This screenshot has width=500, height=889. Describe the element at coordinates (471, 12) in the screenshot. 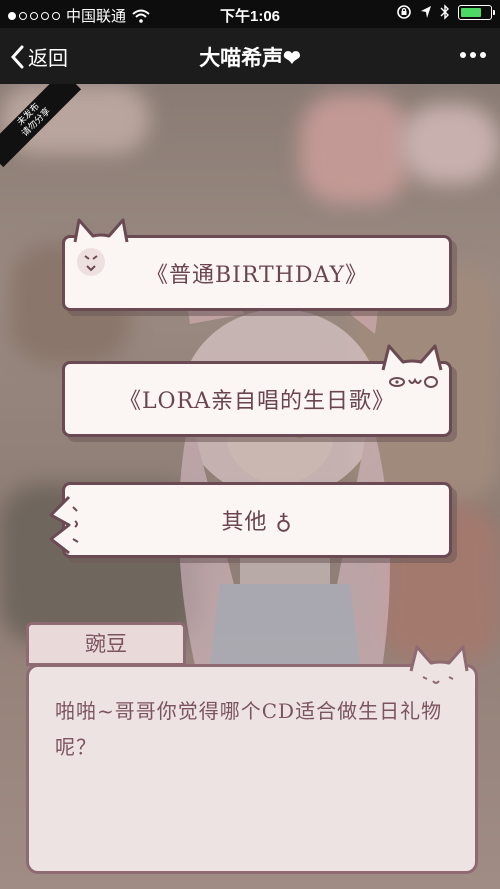

I see `battery-level-fill` at that location.